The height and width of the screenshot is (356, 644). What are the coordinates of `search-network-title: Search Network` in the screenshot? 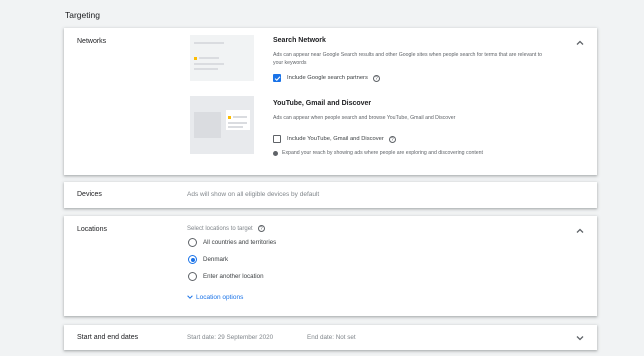 It's located at (299, 40).